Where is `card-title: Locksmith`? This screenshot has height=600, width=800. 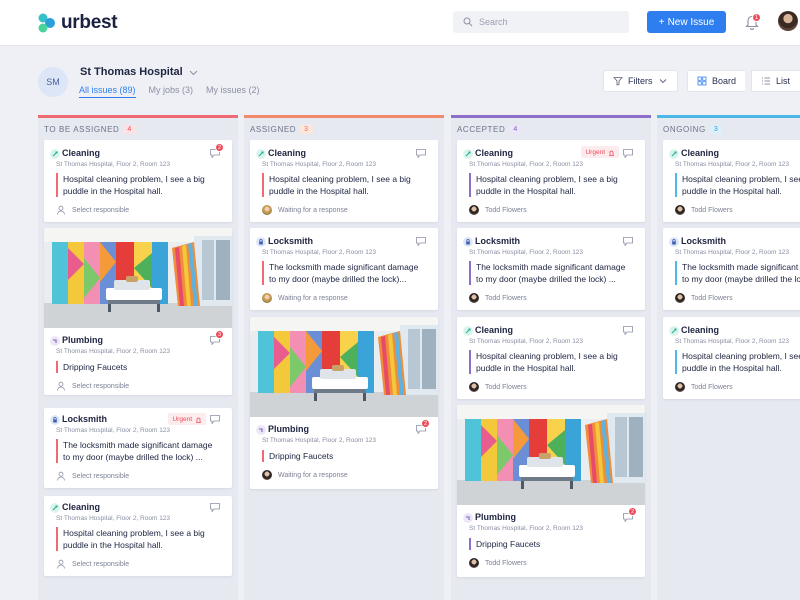
card-title: Locksmith is located at coordinates (291, 241).